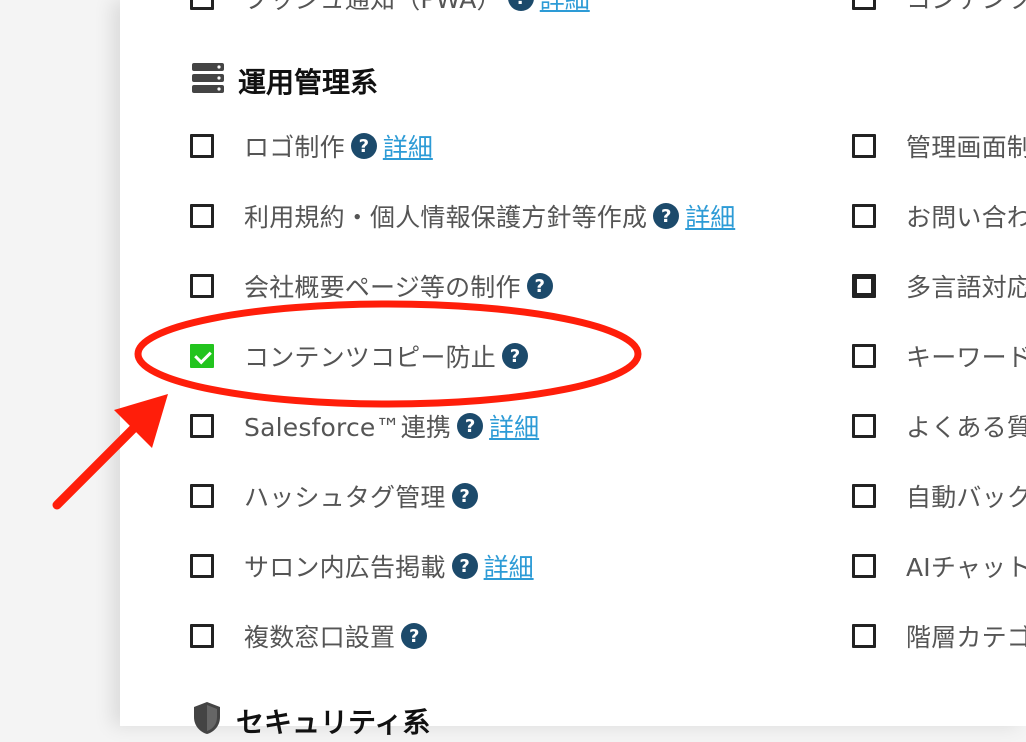  I want to click on option-admin-panel: 管理画面制, so click(966, 146).